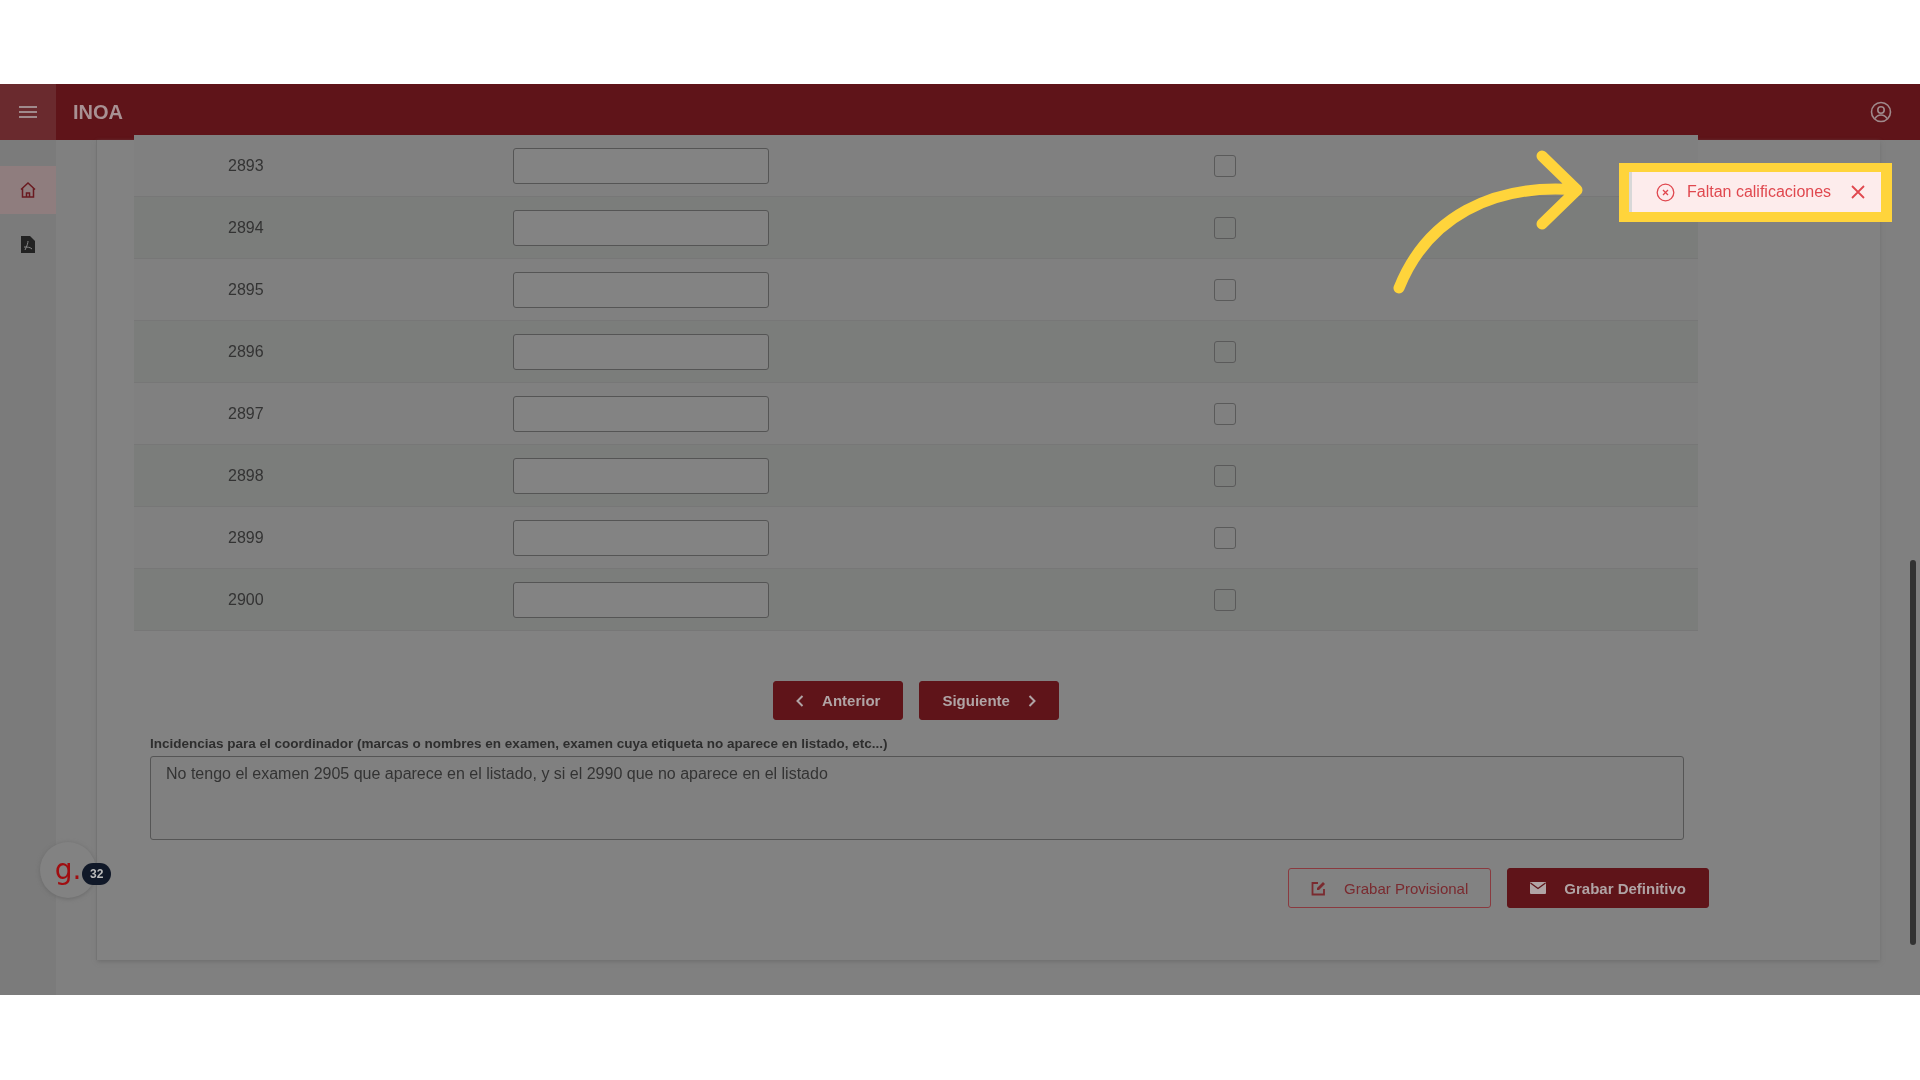 The width and height of the screenshot is (1920, 1080). Describe the element at coordinates (28, 244) in the screenshot. I see `pdf-file-icon` at that location.